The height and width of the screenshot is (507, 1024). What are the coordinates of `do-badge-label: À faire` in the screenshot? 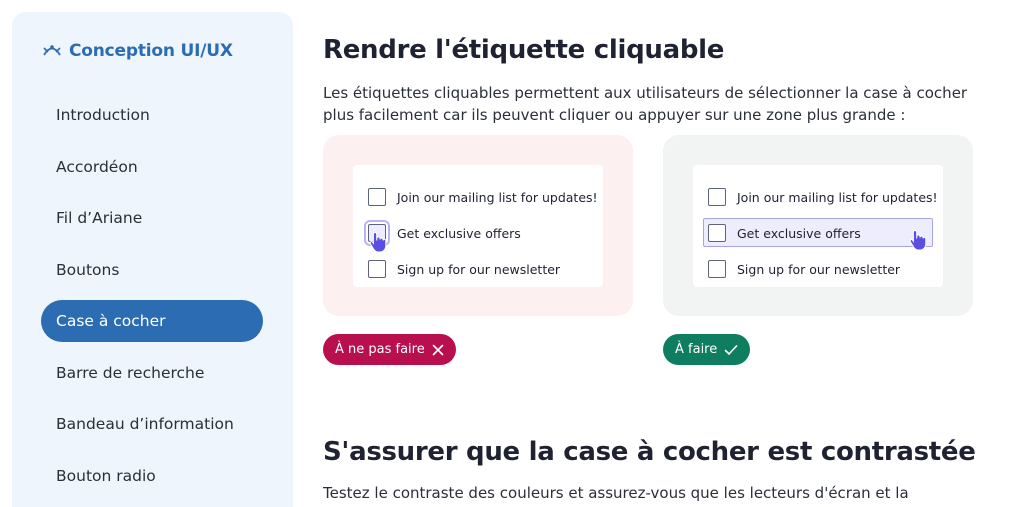 It's located at (696, 349).